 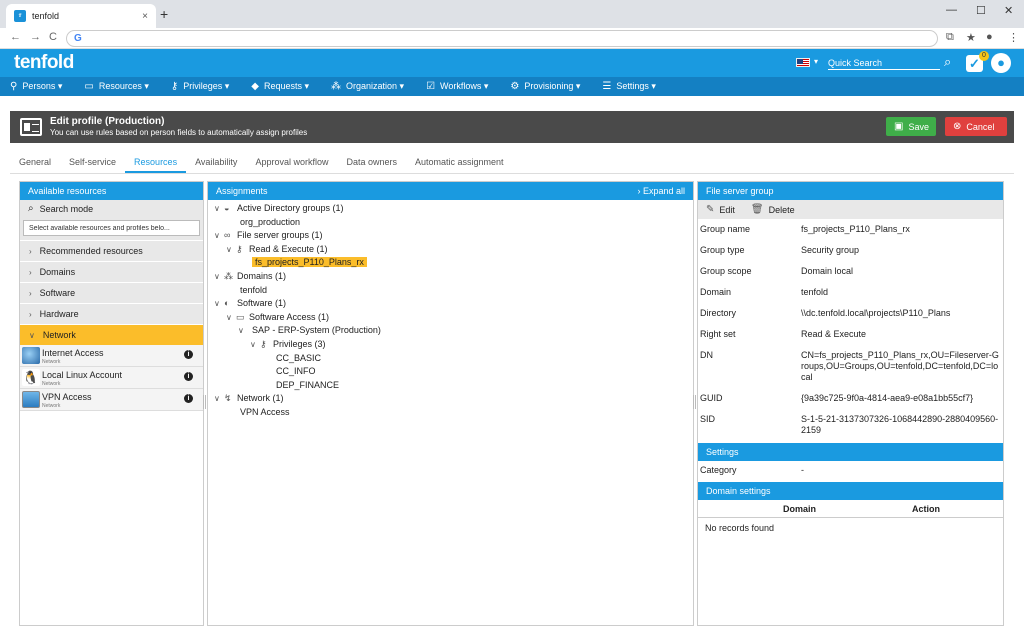 What do you see at coordinates (450, 372) in the screenshot?
I see `tree-node: CC_INFO` at bounding box center [450, 372].